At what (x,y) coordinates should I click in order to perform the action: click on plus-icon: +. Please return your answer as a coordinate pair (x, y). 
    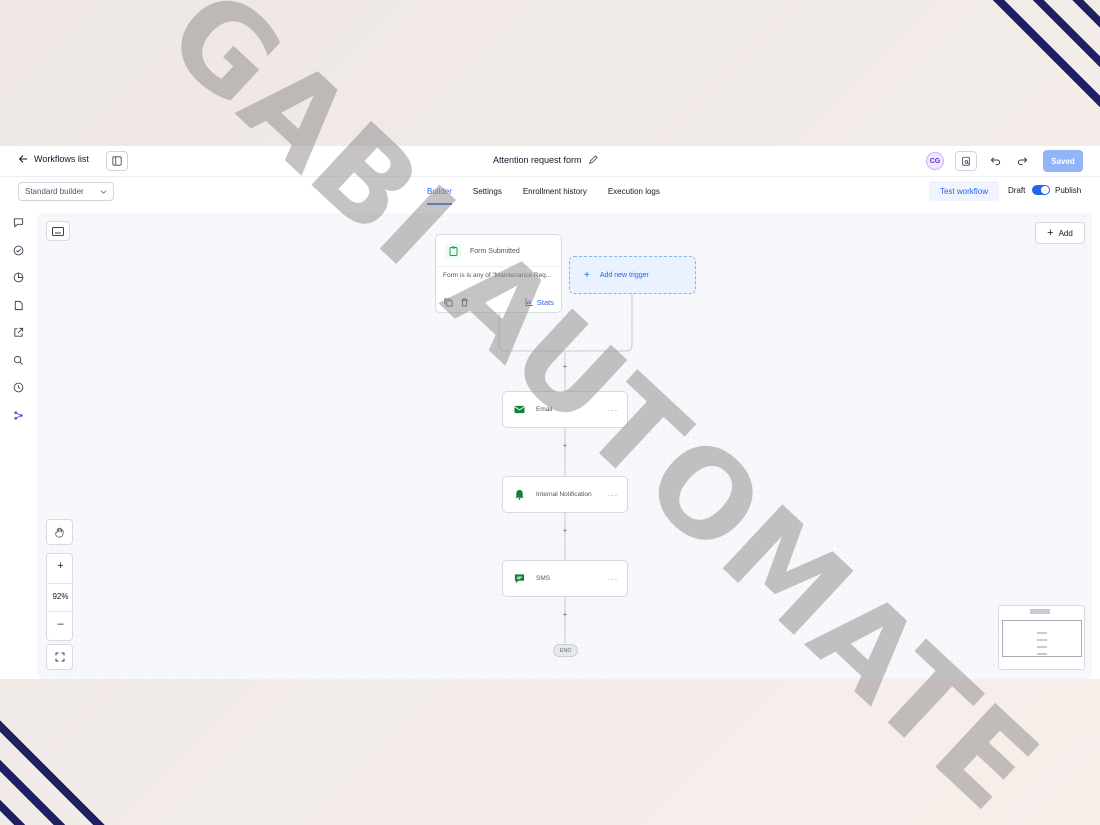
    Looking at the image, I should click on (587, 275).